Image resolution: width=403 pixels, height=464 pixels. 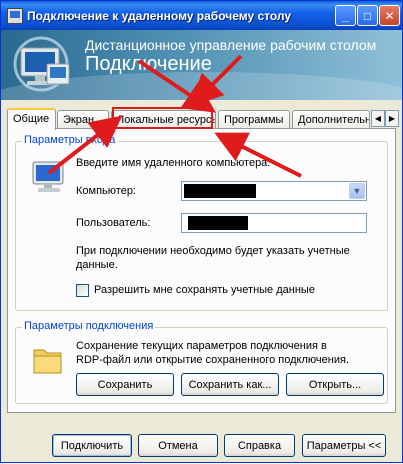 What do you see at coordinates (31, 119) in the screenshot?
I see `tab-general: Общие` at bounding box center [31, 119].